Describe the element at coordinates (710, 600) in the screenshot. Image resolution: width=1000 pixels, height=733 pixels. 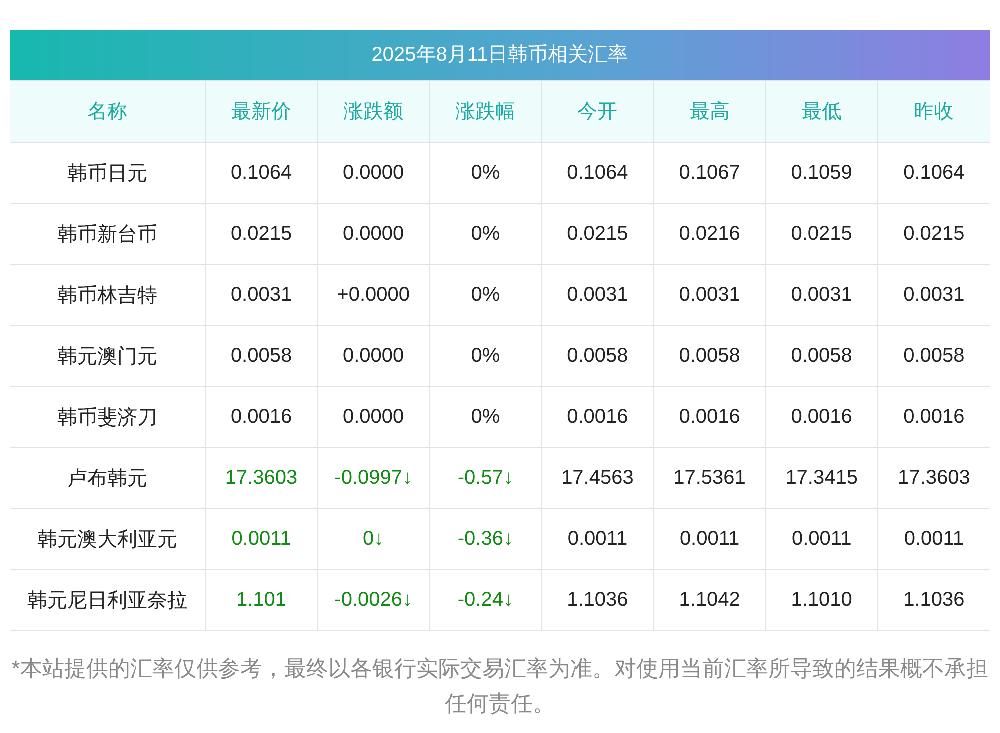
I see `table-cell: 1.1042` at that location.